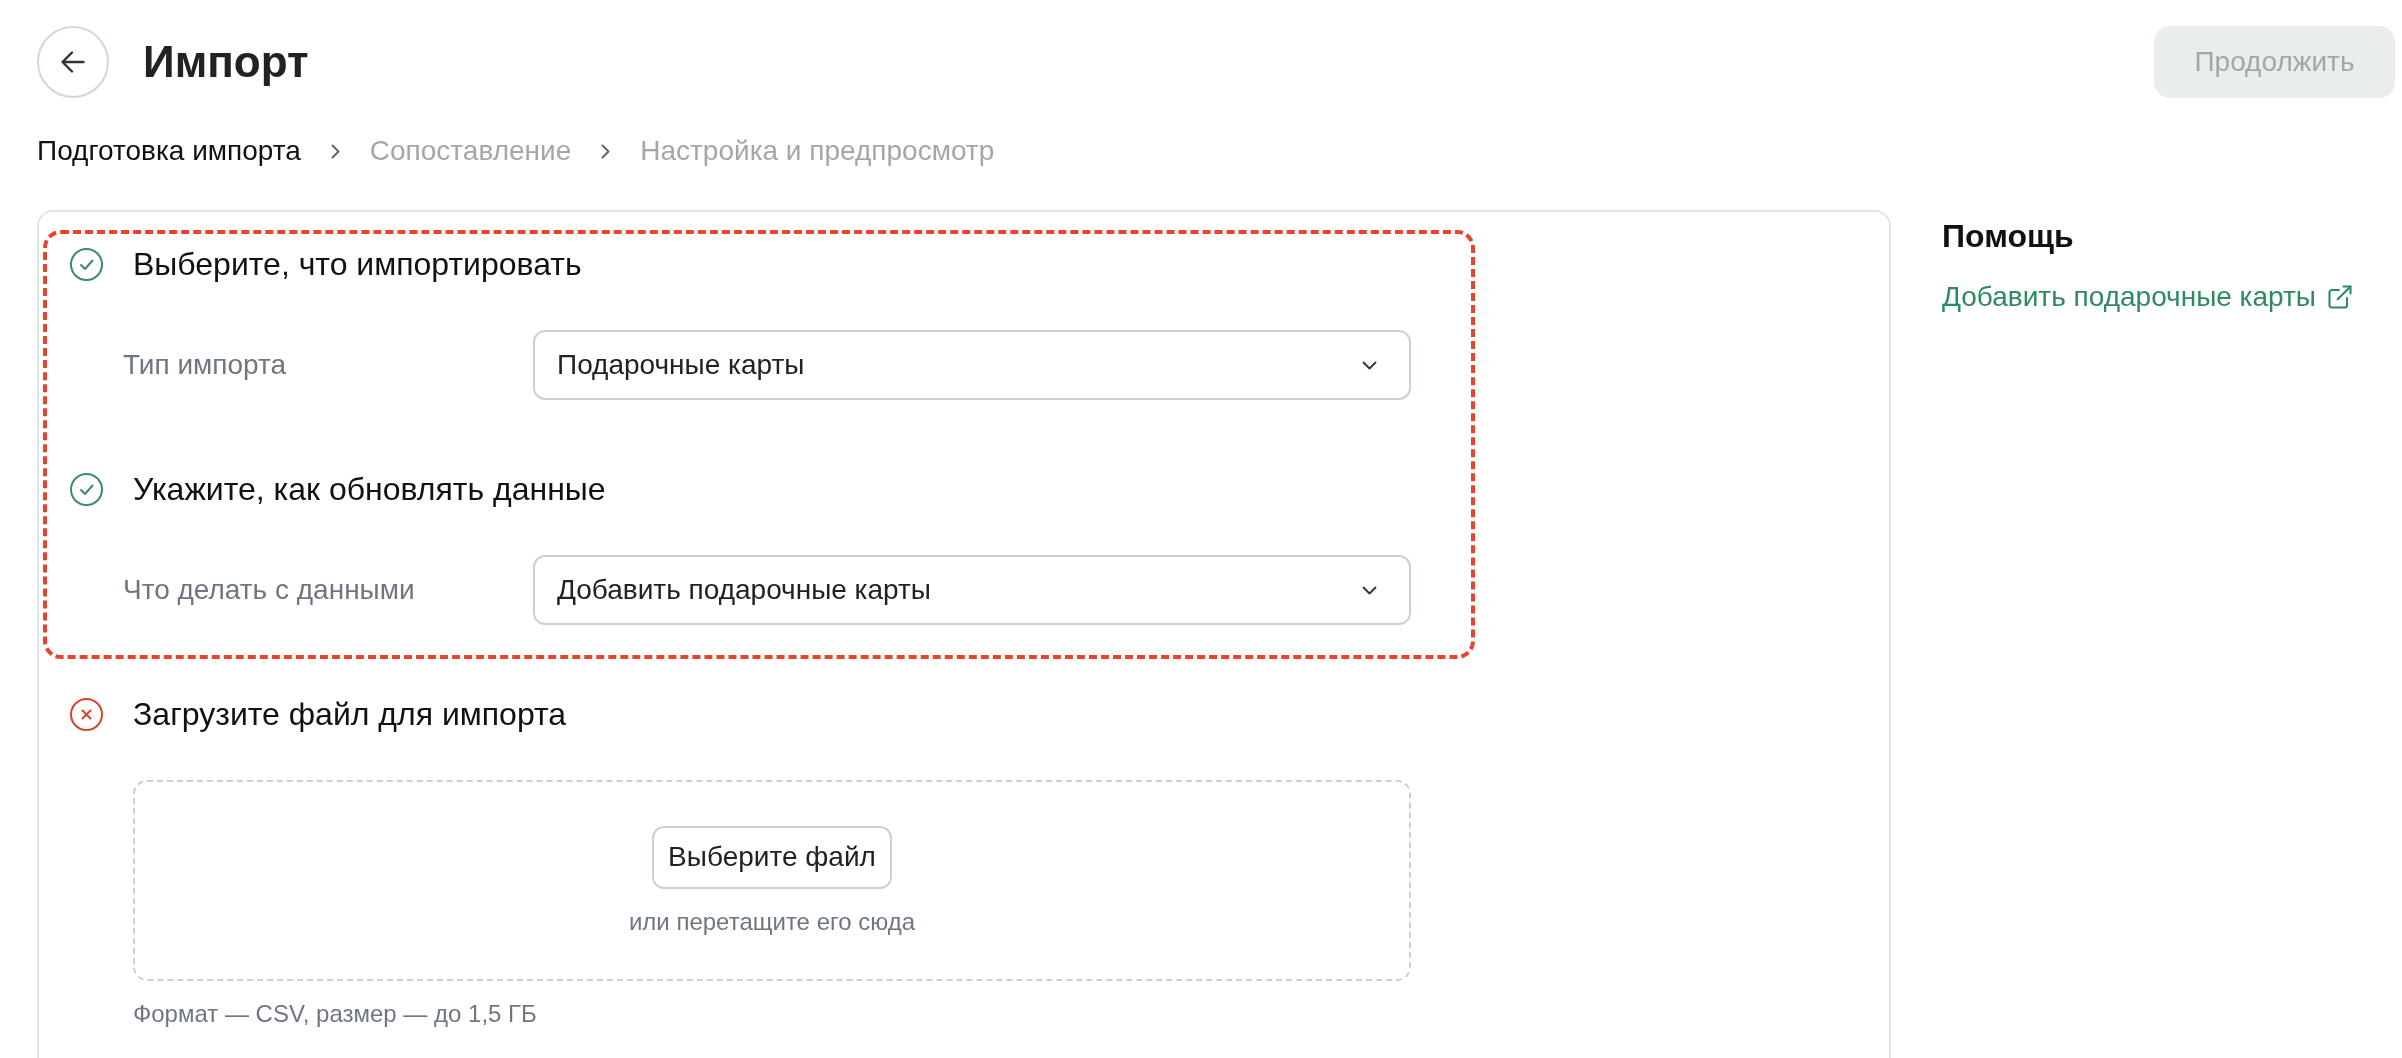  Describe the element at coordinates (2148, 297) in the screenshot. I see `help-link: Добавить подарочные карты` at that location.